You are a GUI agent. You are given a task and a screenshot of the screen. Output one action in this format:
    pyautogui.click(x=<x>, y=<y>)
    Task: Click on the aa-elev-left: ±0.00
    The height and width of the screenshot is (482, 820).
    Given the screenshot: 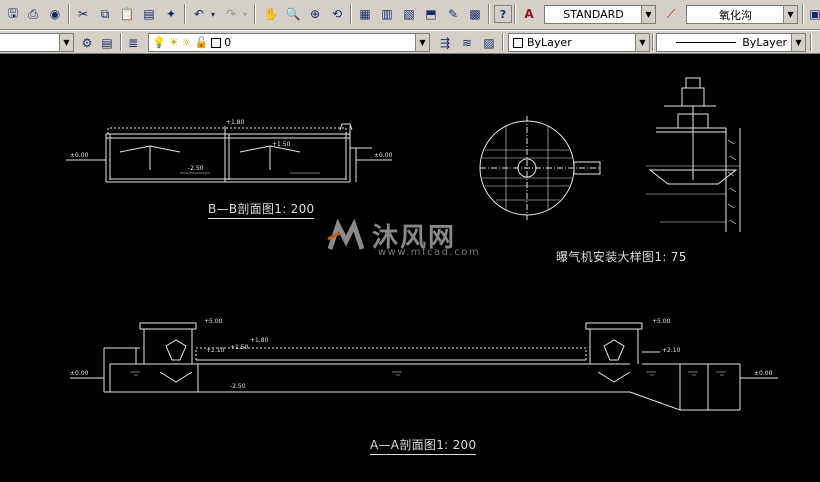 What is the action you would take?
    pyautogui.click(x=79, y=373)
    